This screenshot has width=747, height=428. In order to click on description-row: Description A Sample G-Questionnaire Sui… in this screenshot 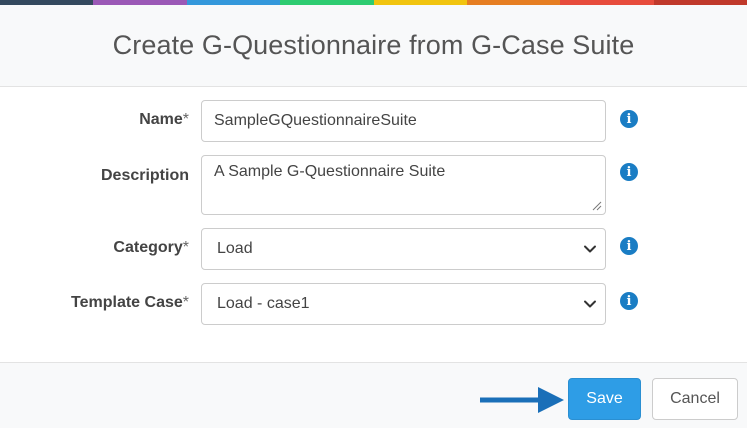, I will do `click(373, 185)`.